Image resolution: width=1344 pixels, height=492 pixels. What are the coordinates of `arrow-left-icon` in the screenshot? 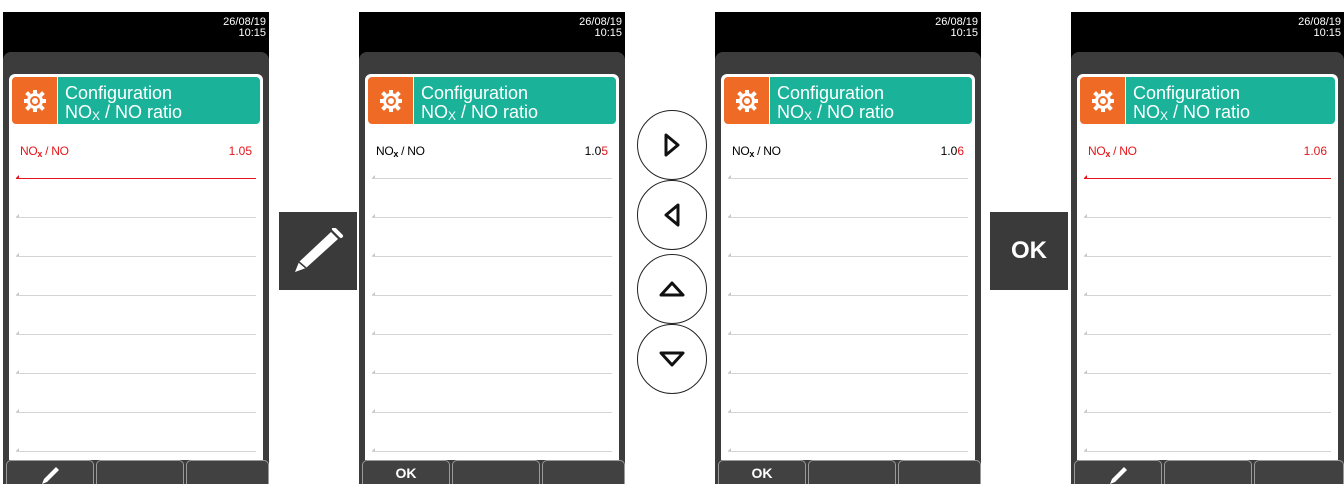 It's located at (672, 215).